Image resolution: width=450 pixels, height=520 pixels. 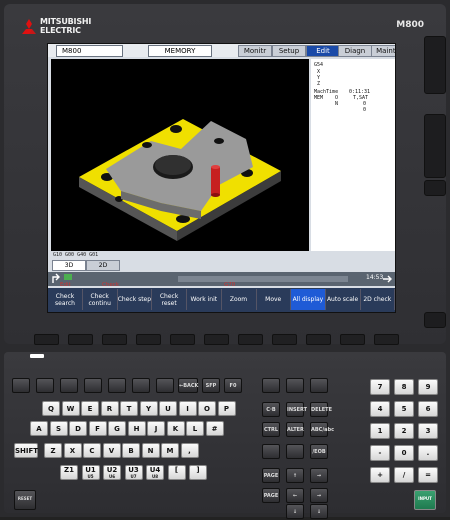 I want to click on numpad-key-7: 2, so click(x=404, y=431).